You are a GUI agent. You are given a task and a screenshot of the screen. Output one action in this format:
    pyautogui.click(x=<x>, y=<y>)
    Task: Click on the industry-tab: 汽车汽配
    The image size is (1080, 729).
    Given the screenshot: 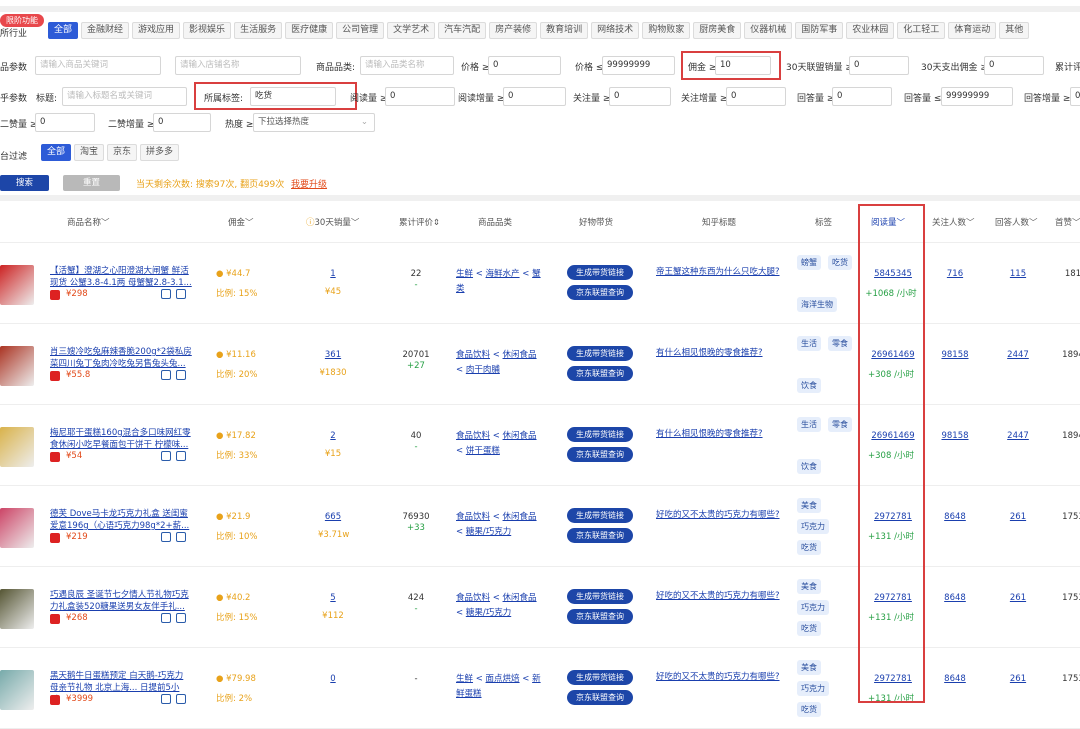 What is the action you would take?
    pyautogui.click(x=462, y=30)
    